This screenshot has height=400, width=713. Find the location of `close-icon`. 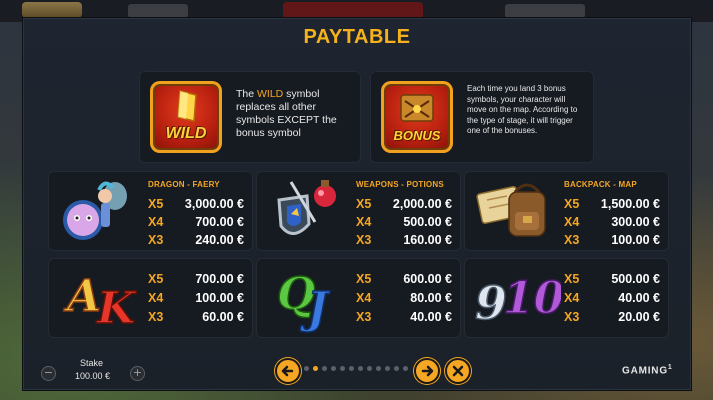

close-icon is located at coordinates (458, 371).